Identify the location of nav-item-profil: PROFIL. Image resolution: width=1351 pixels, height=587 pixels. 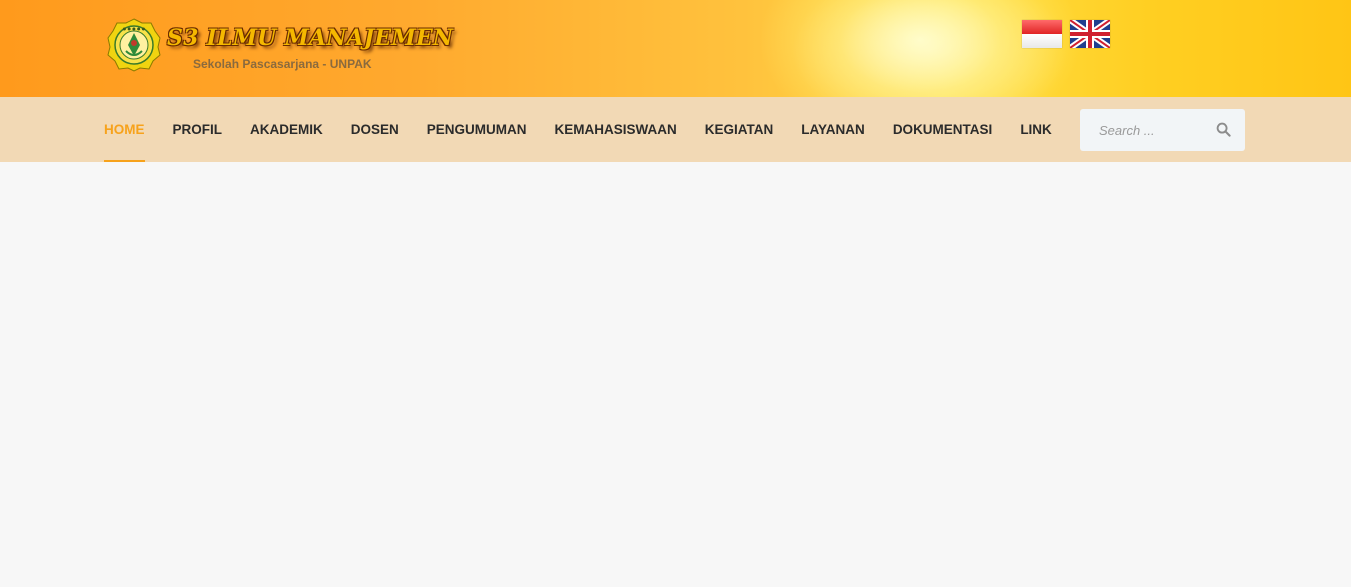
(198, 129).